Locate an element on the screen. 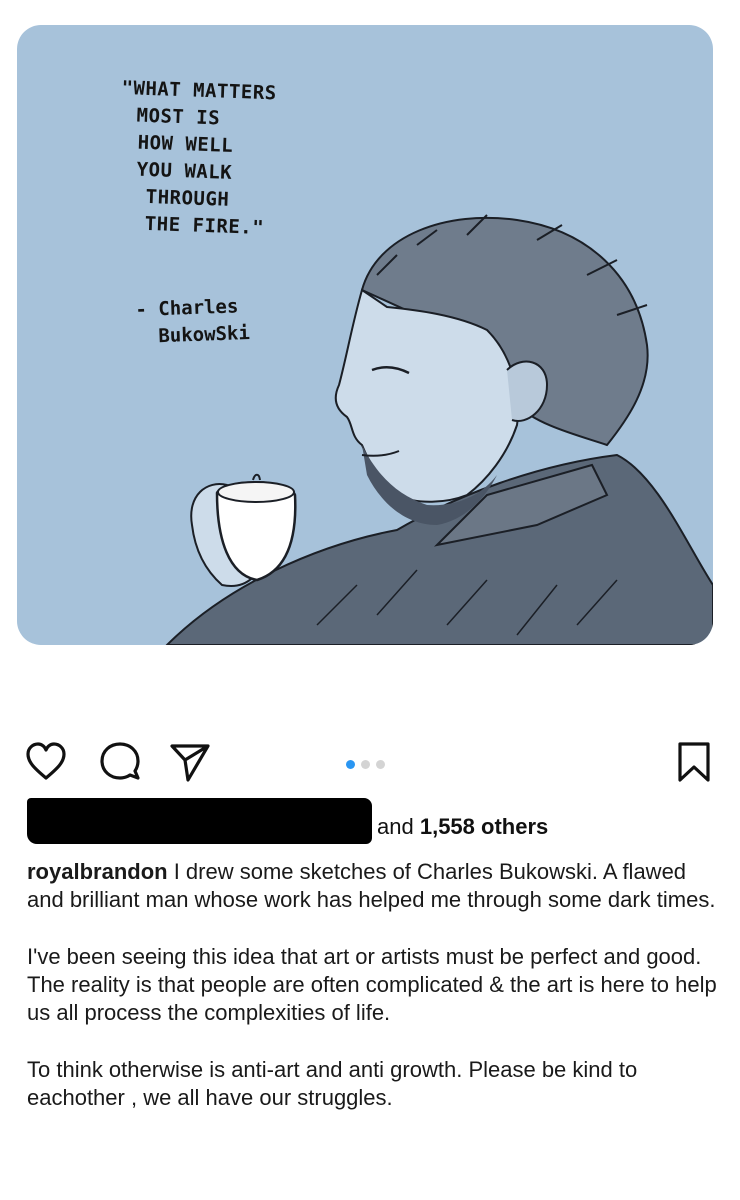  likes-count: 1,558 others is located at coordinates (484, 826).